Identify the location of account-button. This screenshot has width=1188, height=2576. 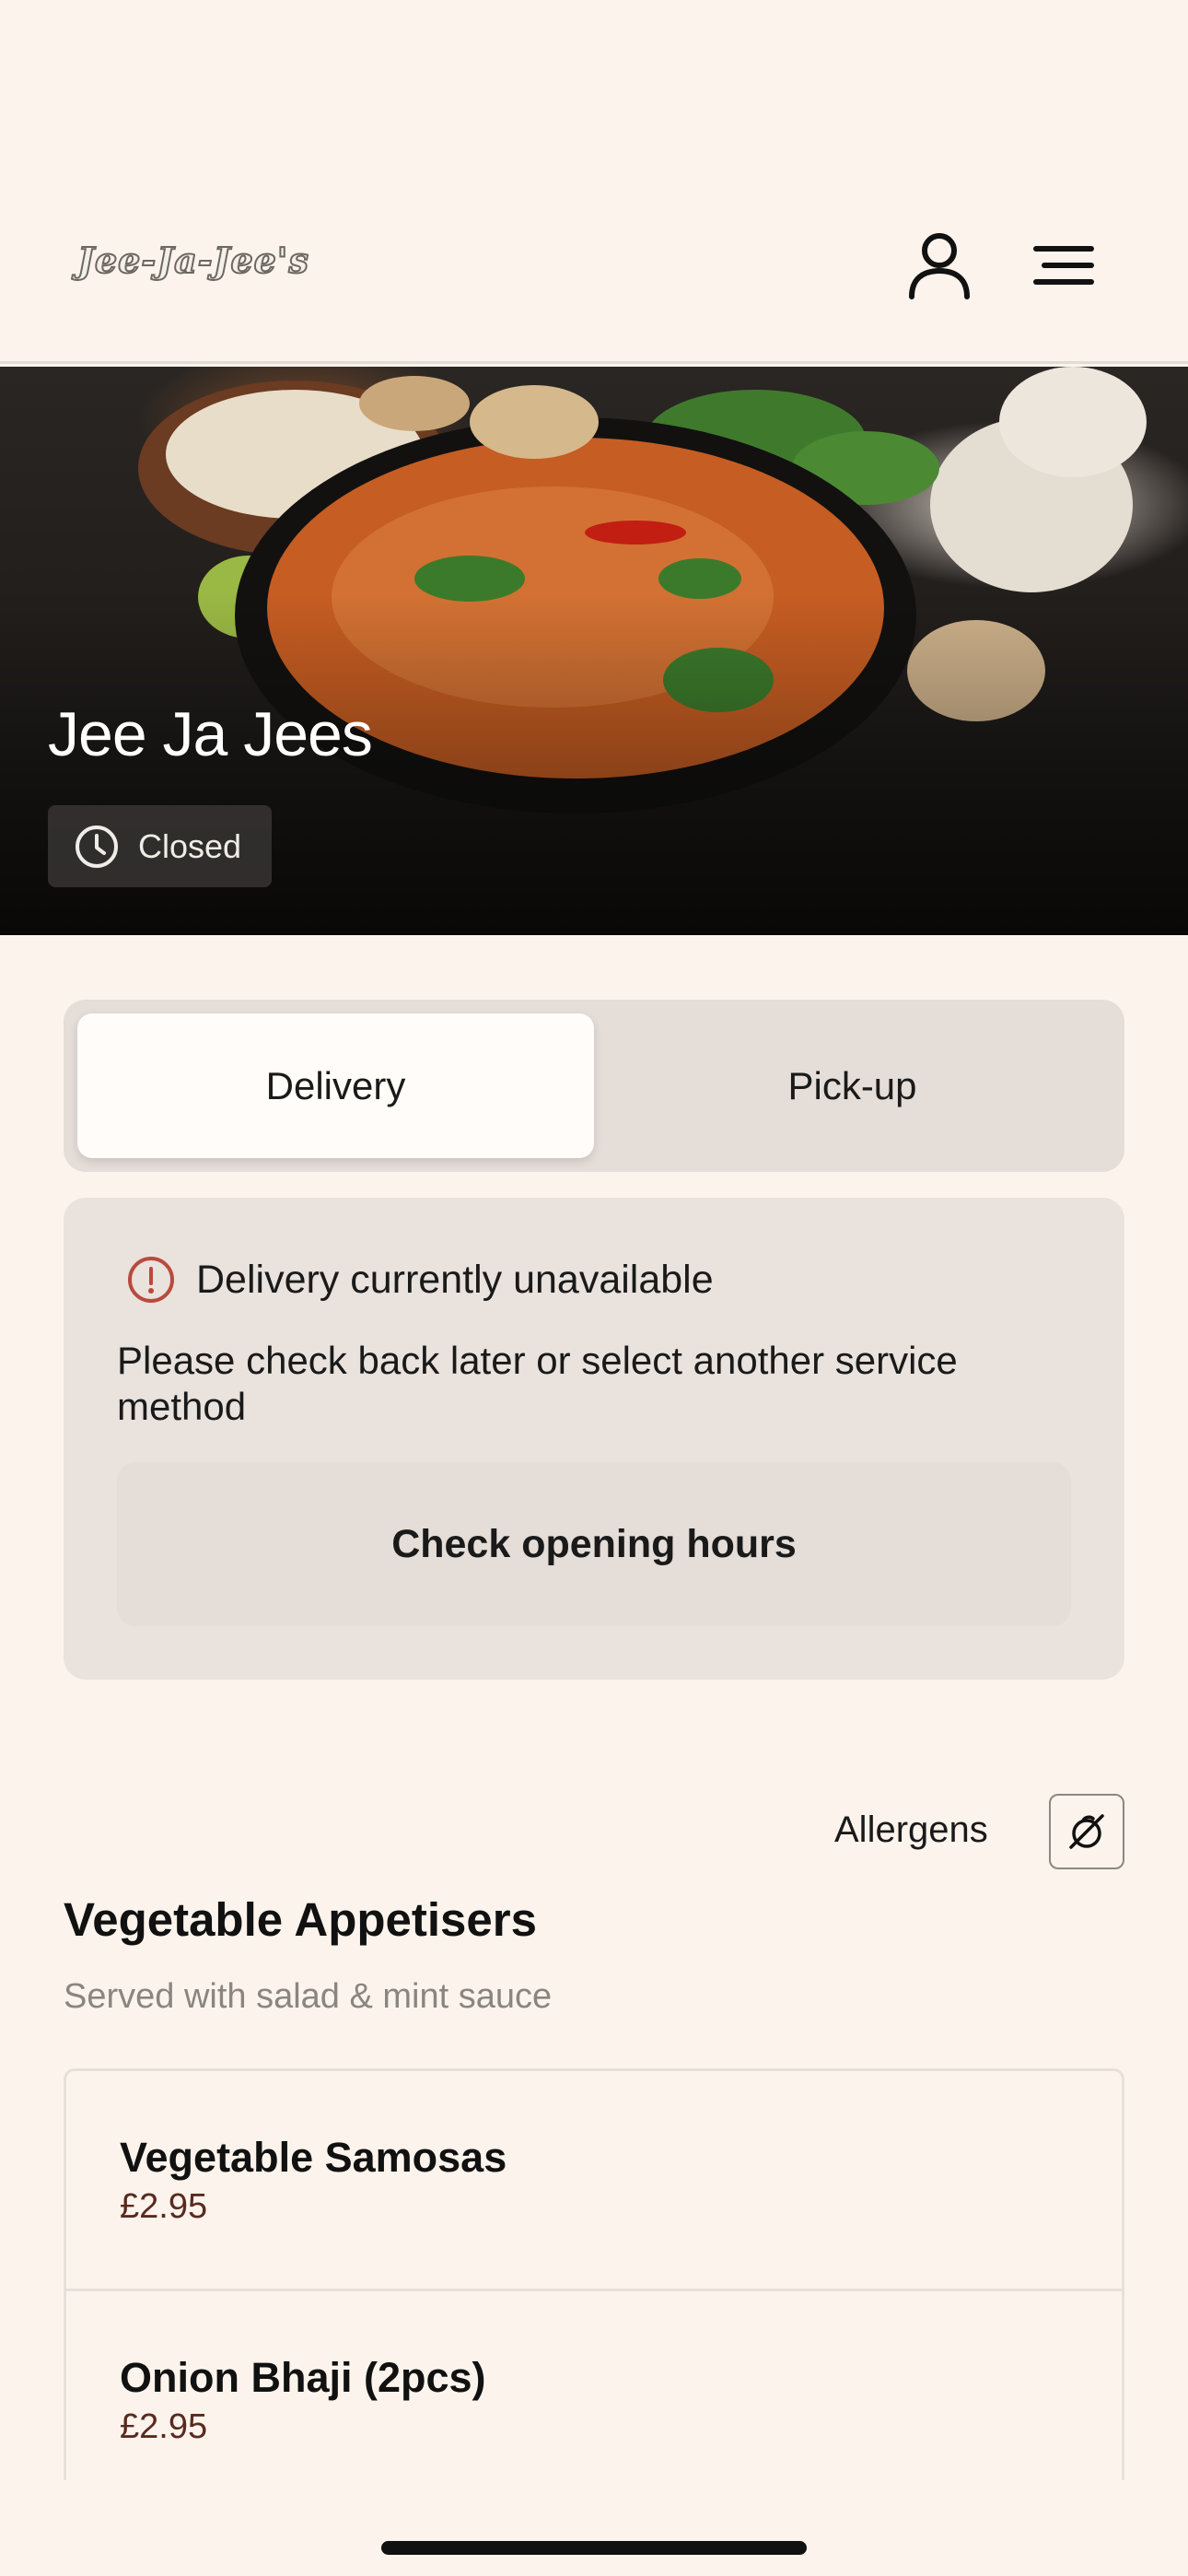
(939, 265).